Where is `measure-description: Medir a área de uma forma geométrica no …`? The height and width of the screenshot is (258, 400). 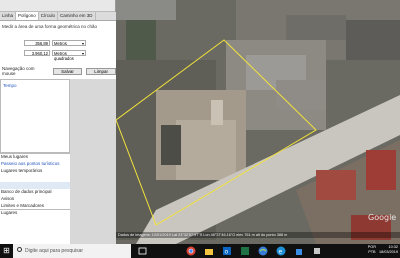
measure-description: Medir a área de uma forma geométrica no … is located at coordinates (50, 26).